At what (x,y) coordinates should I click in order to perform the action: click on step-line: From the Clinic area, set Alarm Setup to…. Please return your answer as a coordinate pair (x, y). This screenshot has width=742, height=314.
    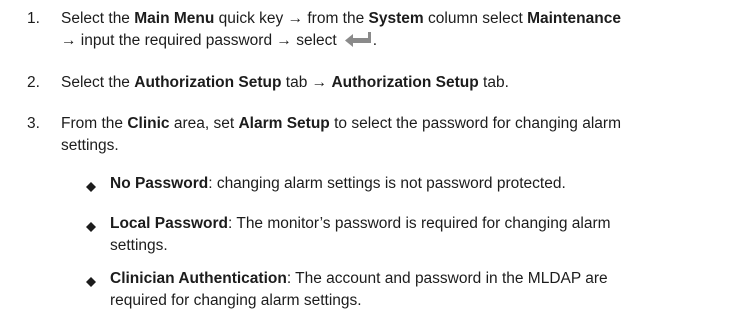
    Looking at the image, I should click on (396, 124).